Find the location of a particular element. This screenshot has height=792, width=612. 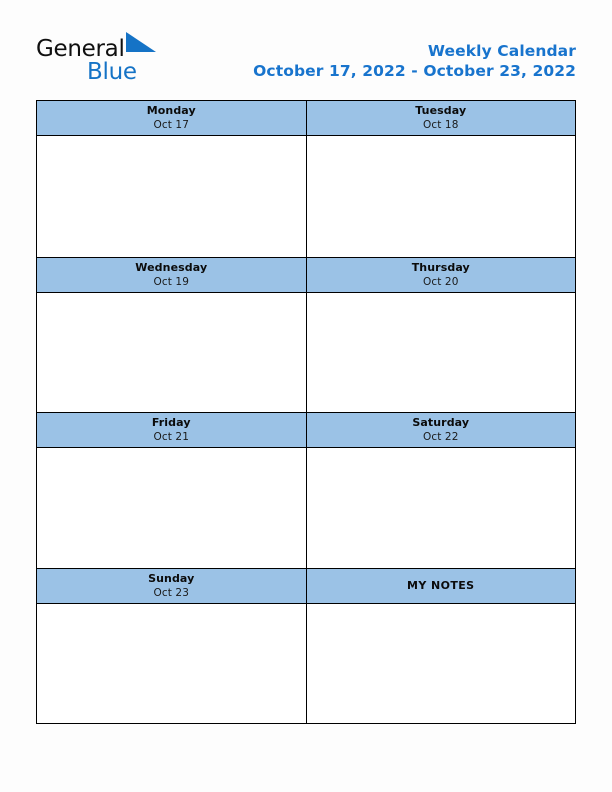

day-entry-area-wednesday is located at coordinates (171, 352).